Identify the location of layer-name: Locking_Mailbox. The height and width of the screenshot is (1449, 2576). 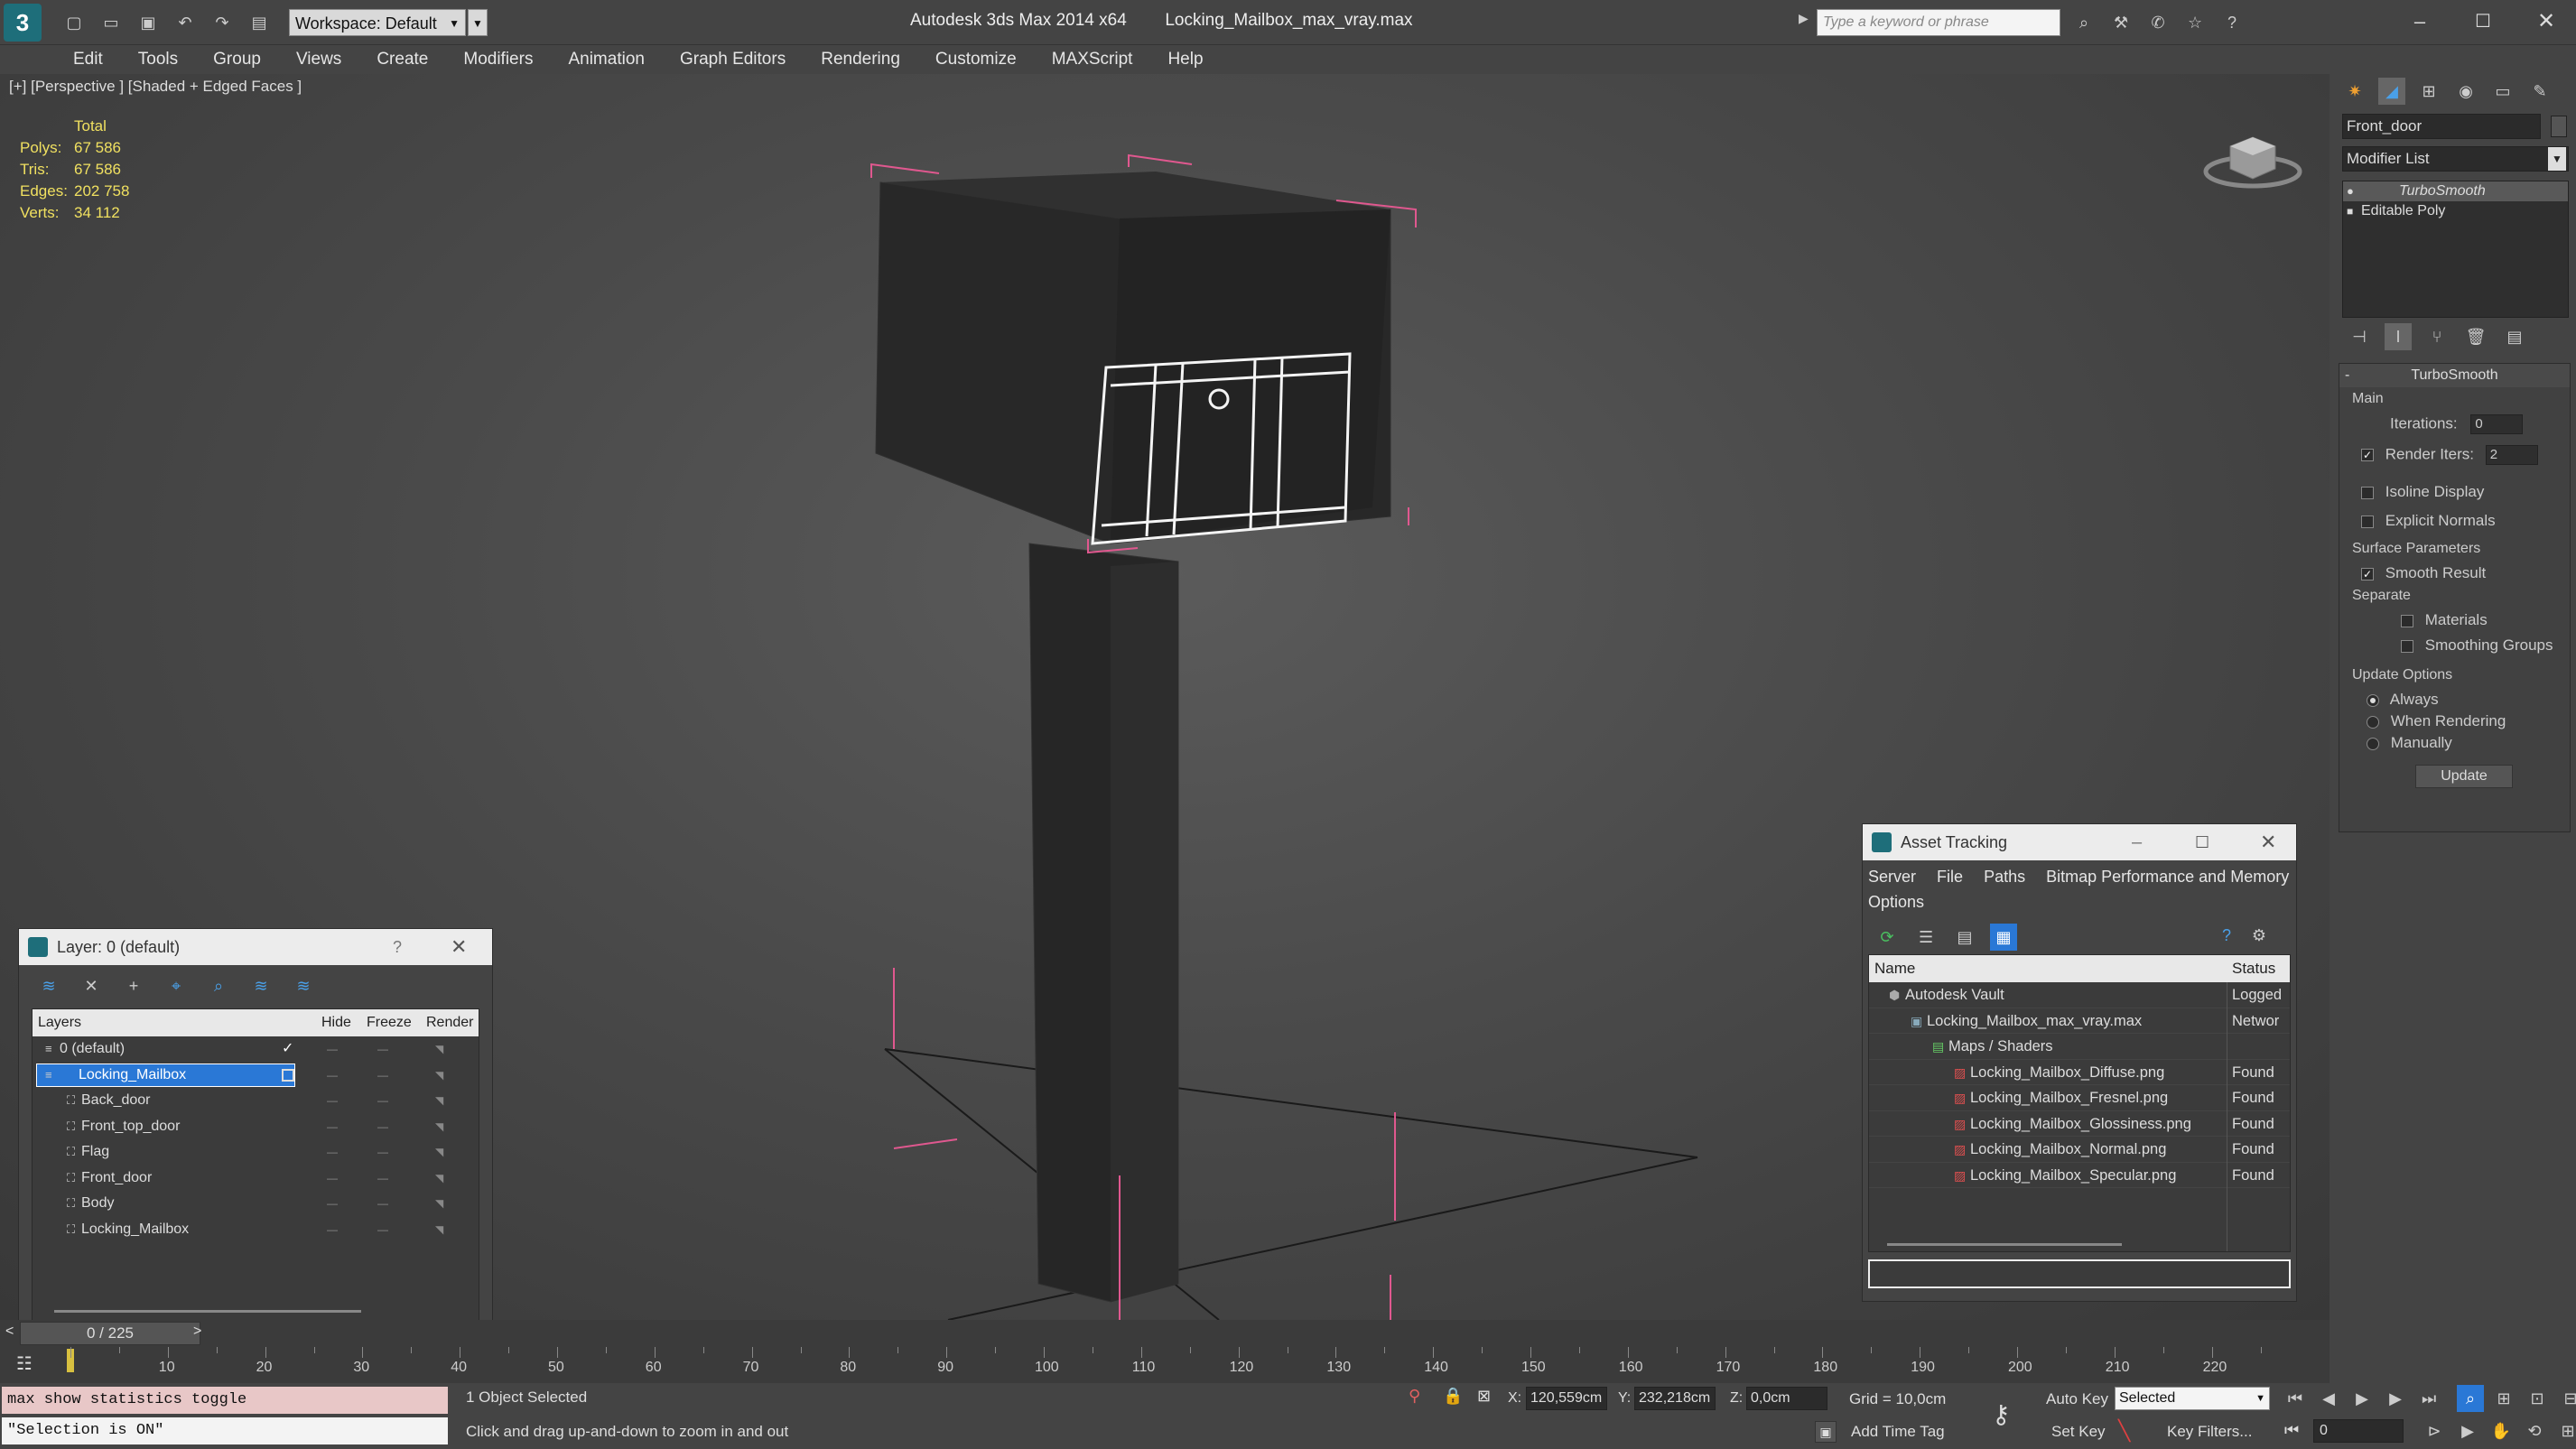
(166, 1075).